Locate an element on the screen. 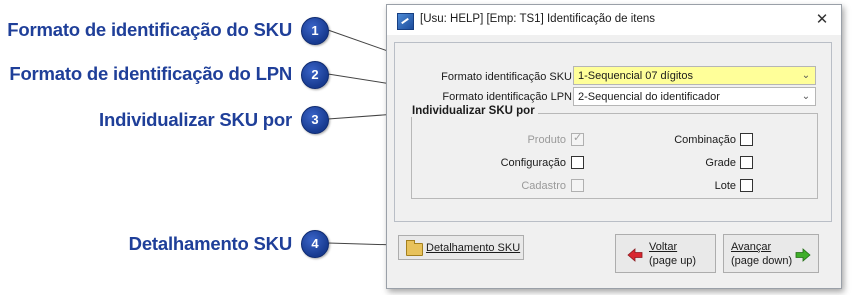 This screenshot has width=853, height=295. folder-icon is located at coordinates (414, 248).